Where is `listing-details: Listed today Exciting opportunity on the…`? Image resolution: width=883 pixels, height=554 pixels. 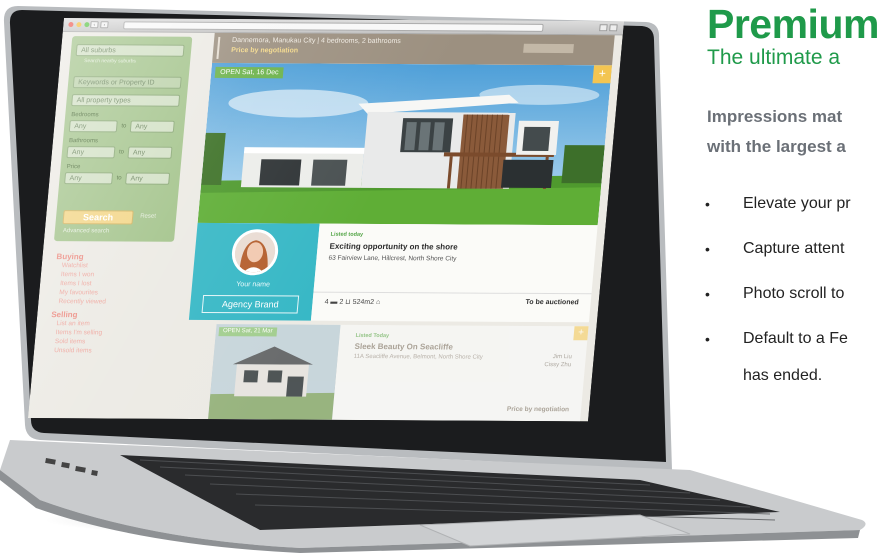
listing-details: Listed today Exciting opportunity on the… is located at coordinates (454, 273).